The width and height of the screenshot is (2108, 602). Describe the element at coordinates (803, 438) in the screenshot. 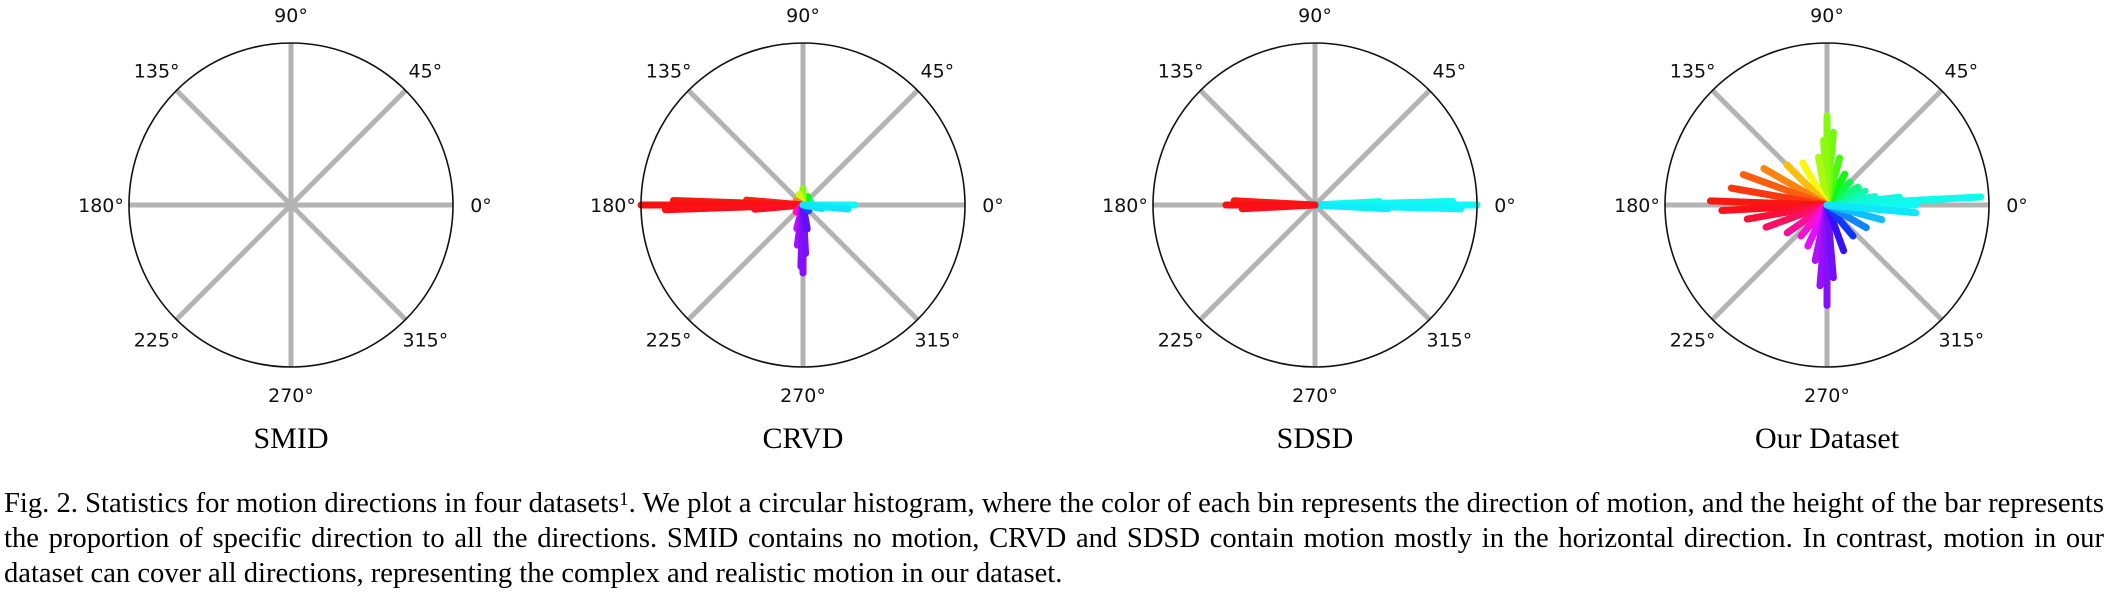

I see `panel-title: CRVD` at that location.